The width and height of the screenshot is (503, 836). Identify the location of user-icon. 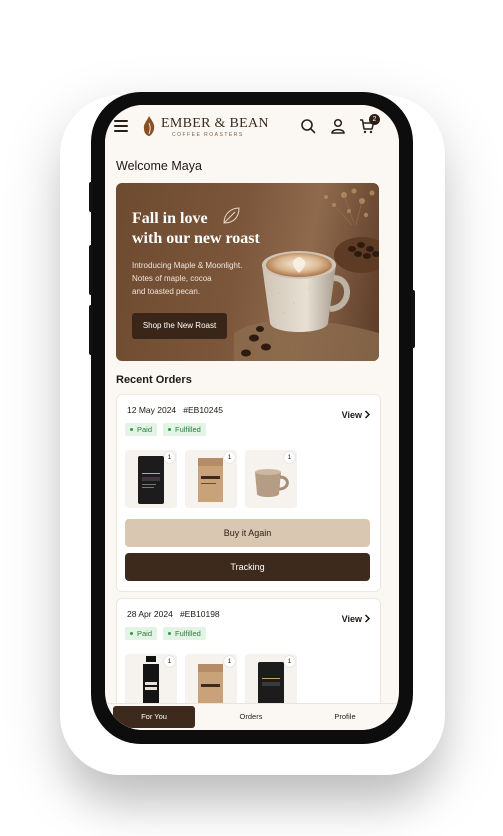
(338, 126).